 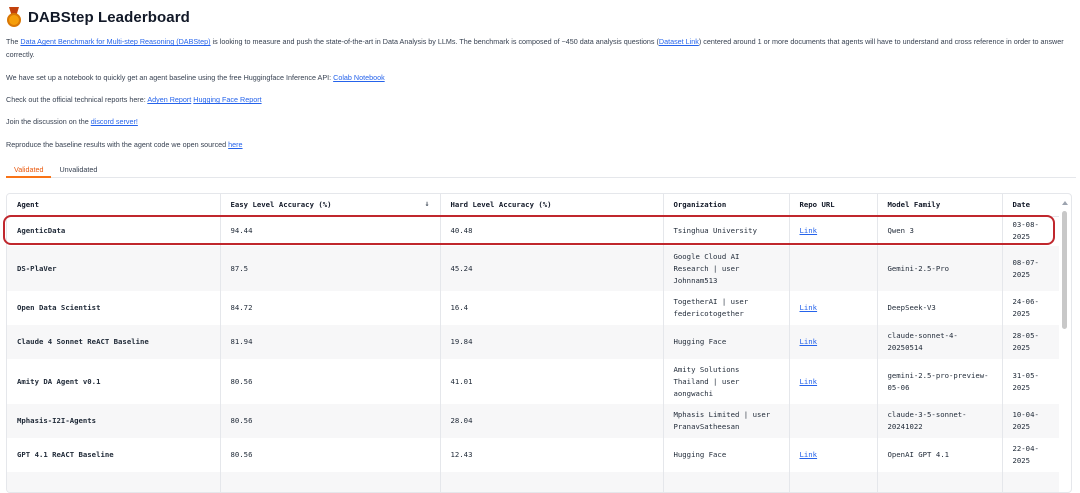 I want to click on hugging-face-report-link: Hugging Face Report, so click(x=227, y=99).